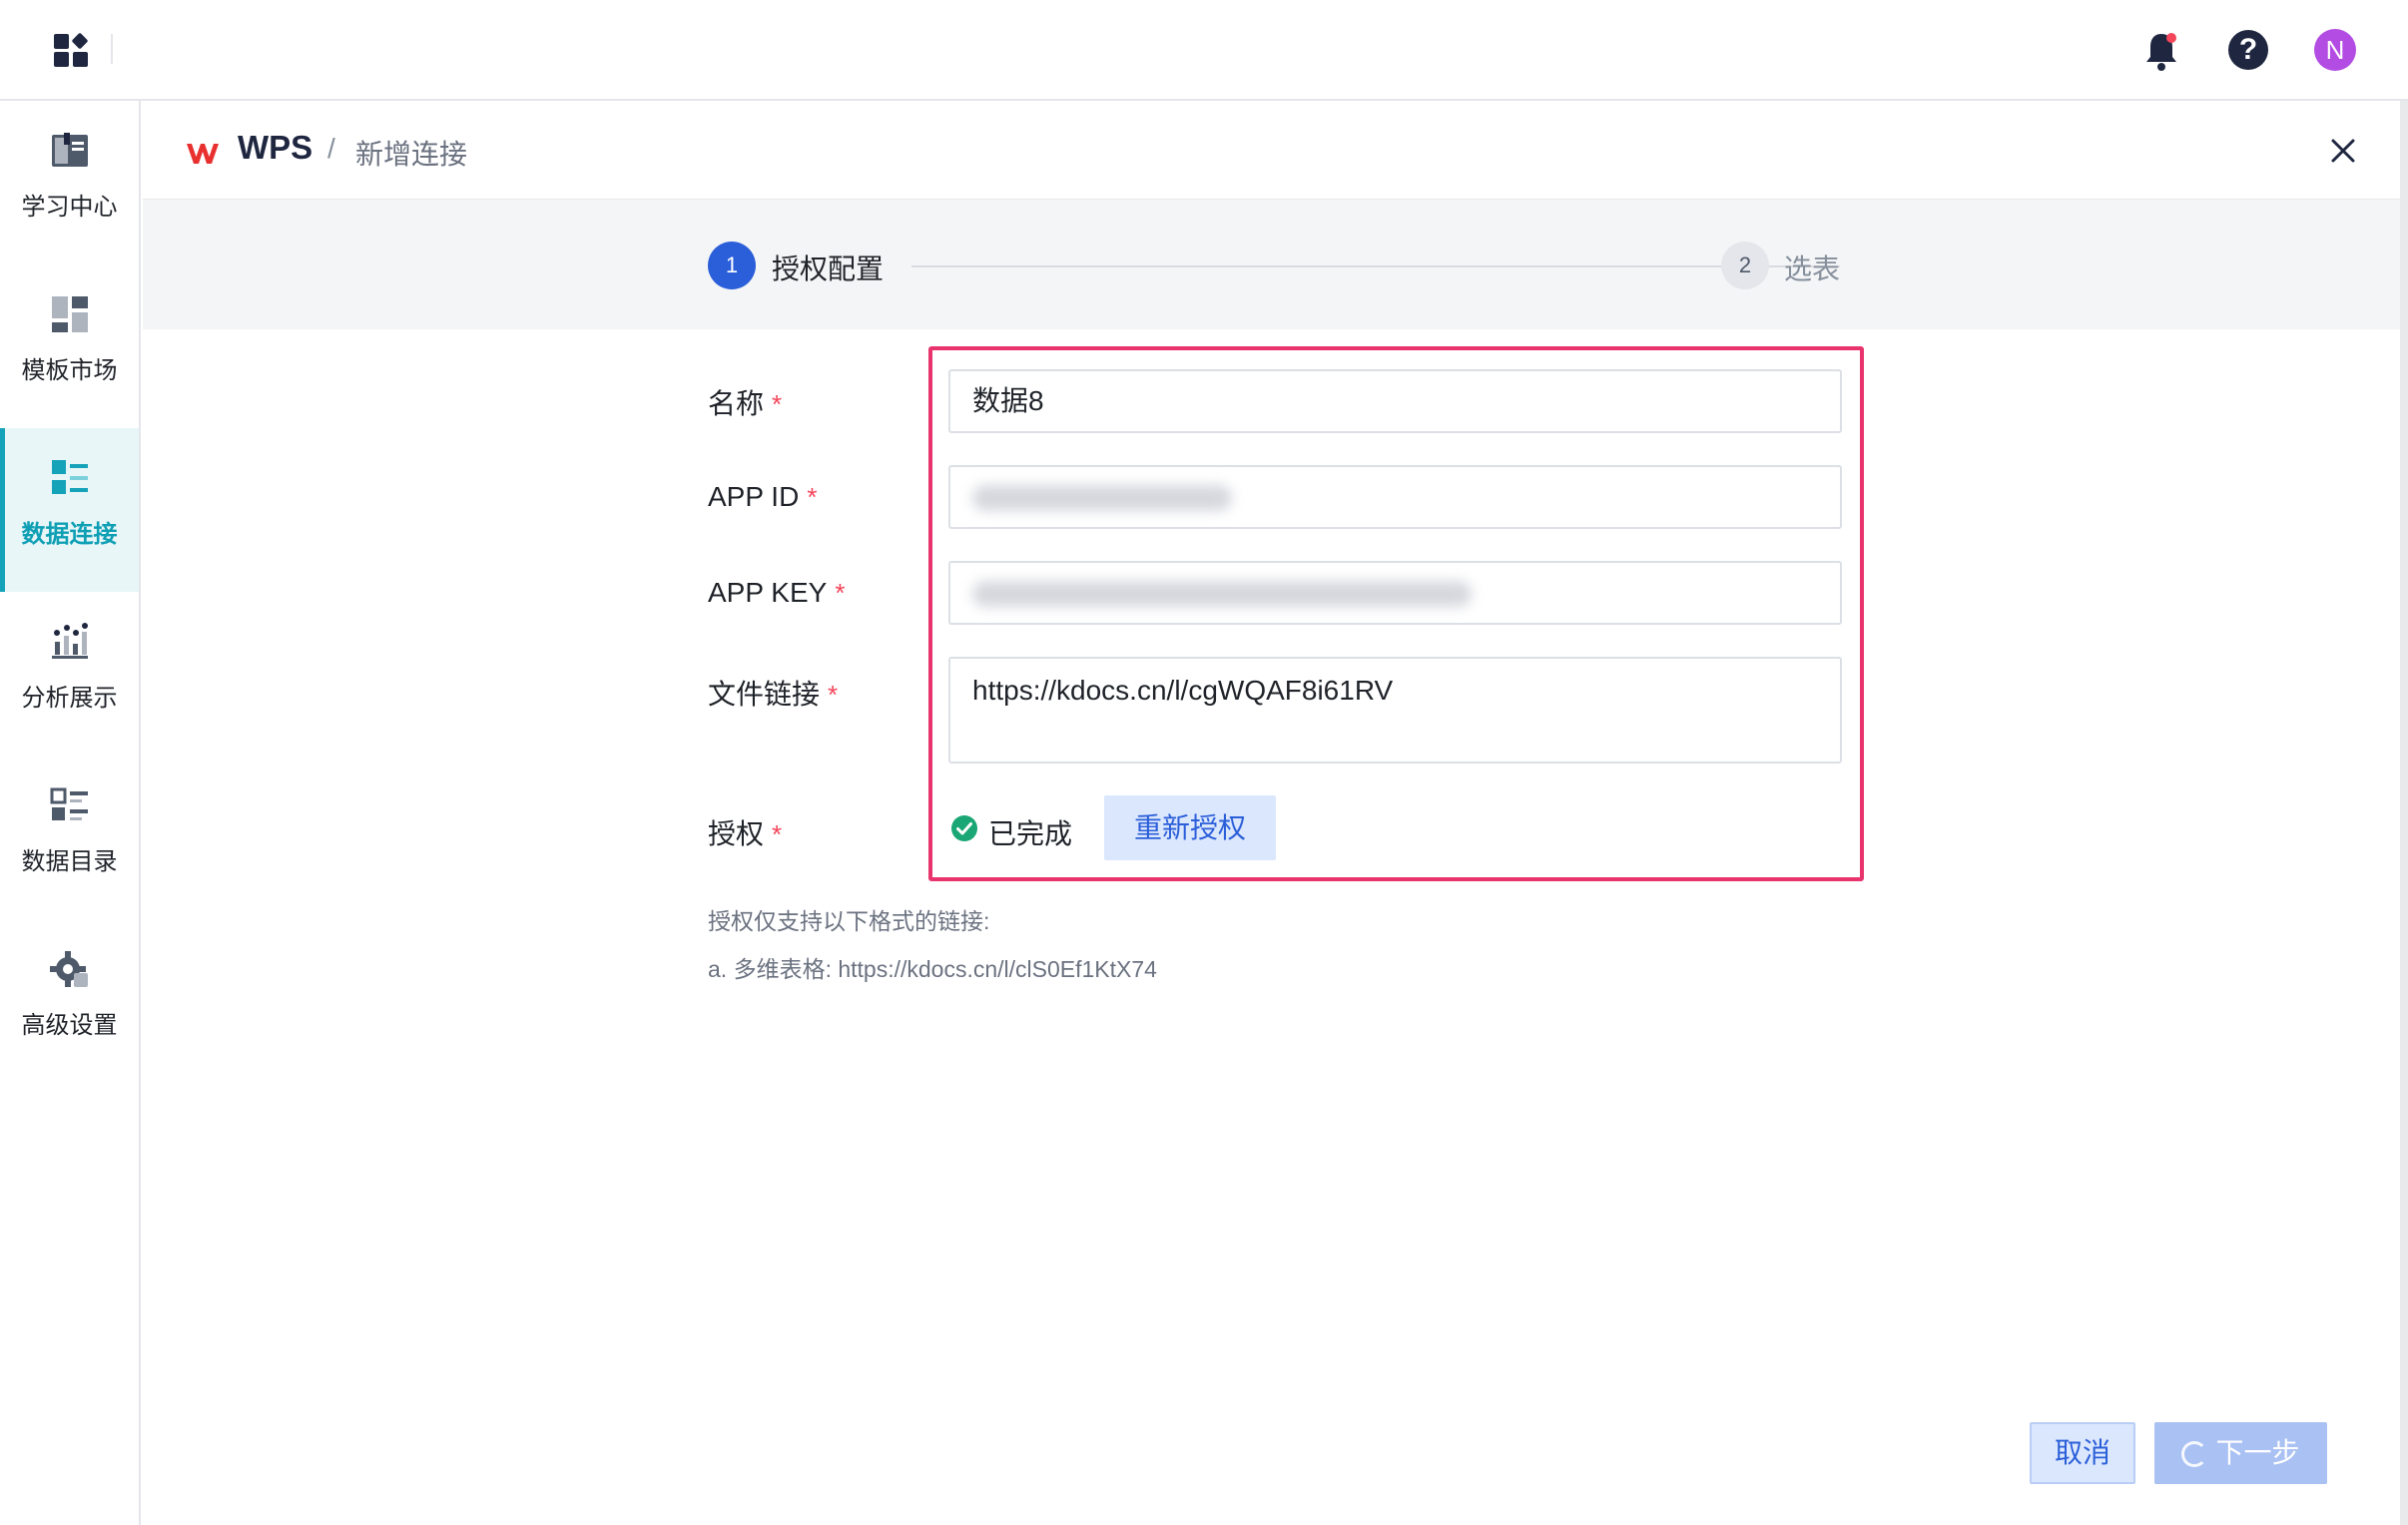  I want to click on app-key-label: APP KEY *, so click(777, 593).